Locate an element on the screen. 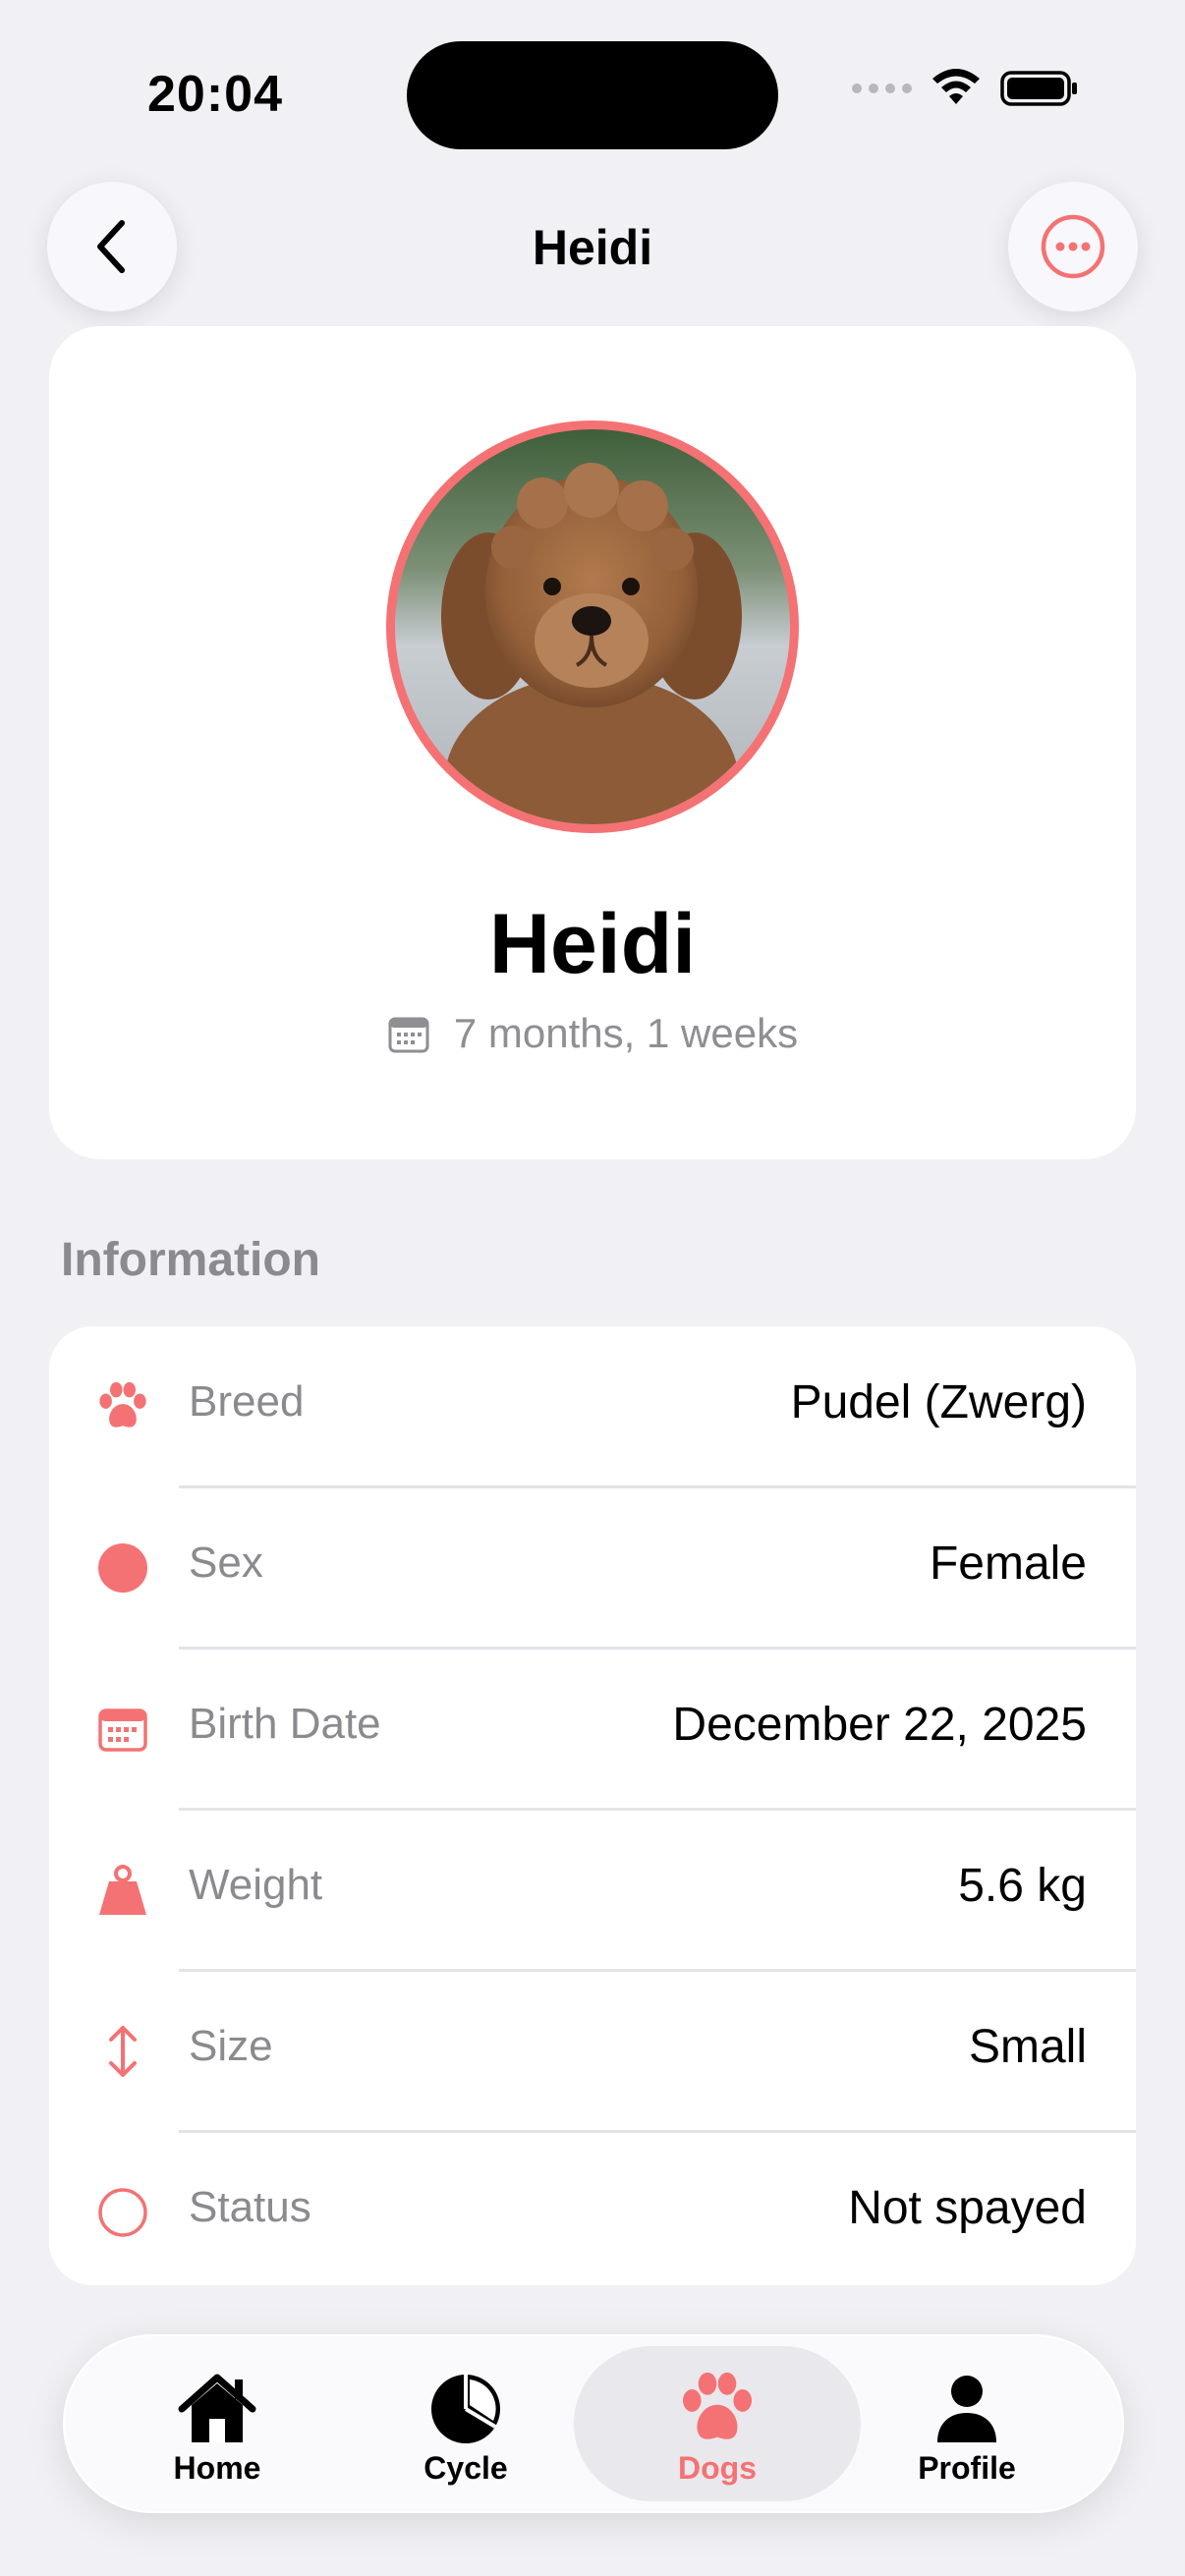  row-value: Small is located at coordinates (1027, 2047).